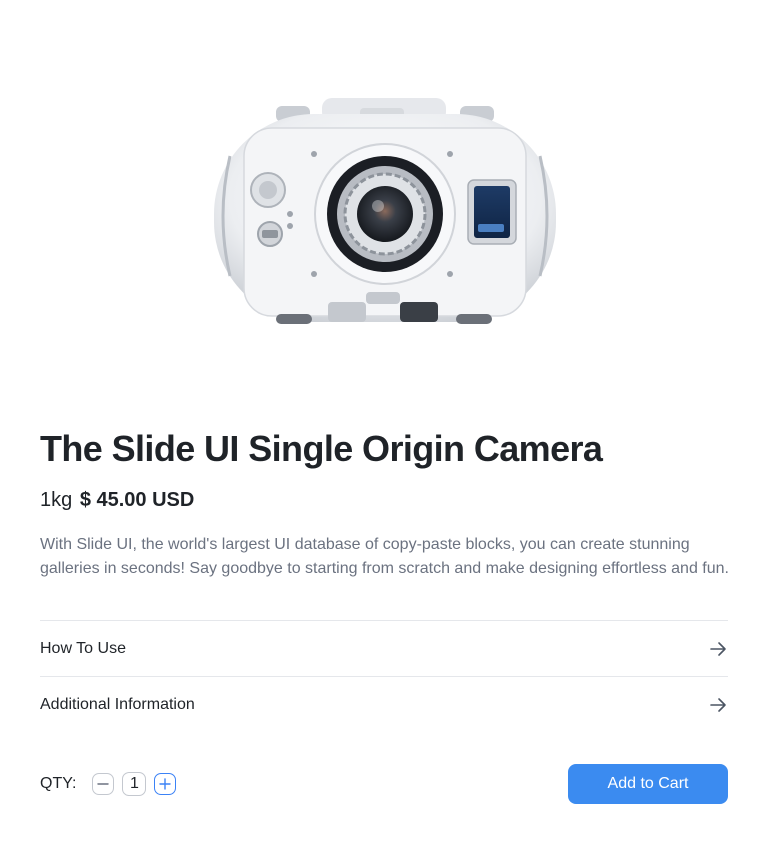  Describe the element at coordinates (58, 783) in the screenshot. I see `quantity-label: QTY:` at that location.